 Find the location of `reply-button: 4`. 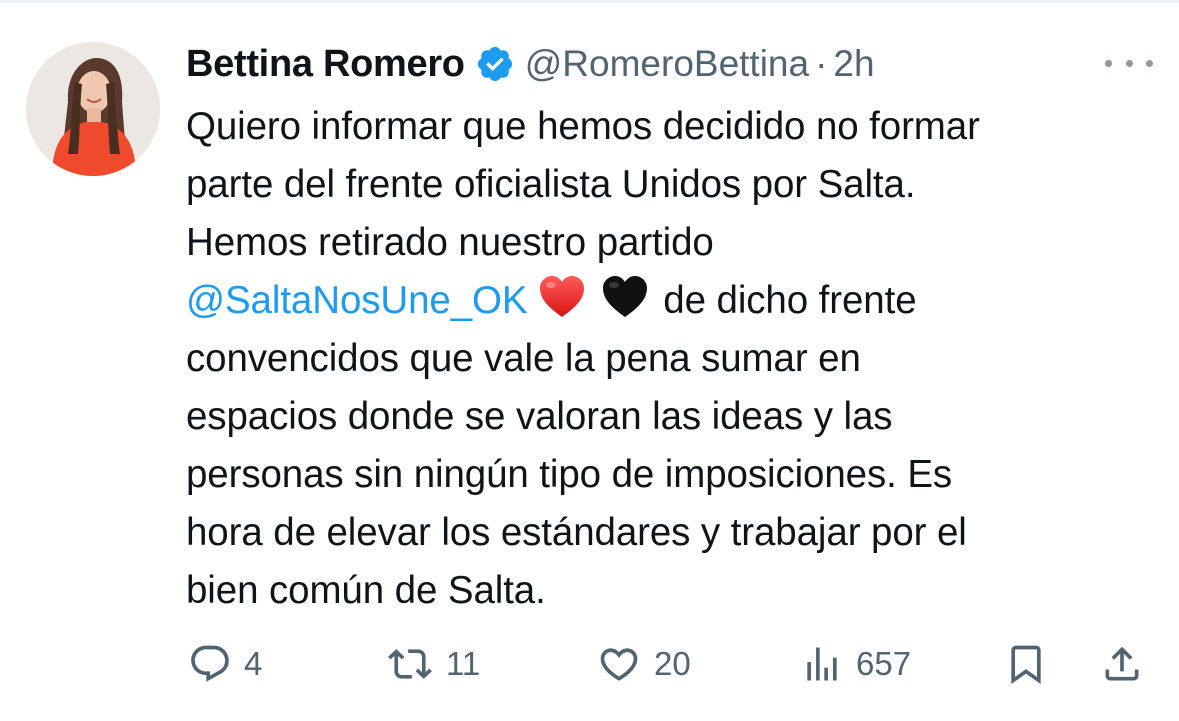

reply-button: 4 is located at coordinates (225, 664).